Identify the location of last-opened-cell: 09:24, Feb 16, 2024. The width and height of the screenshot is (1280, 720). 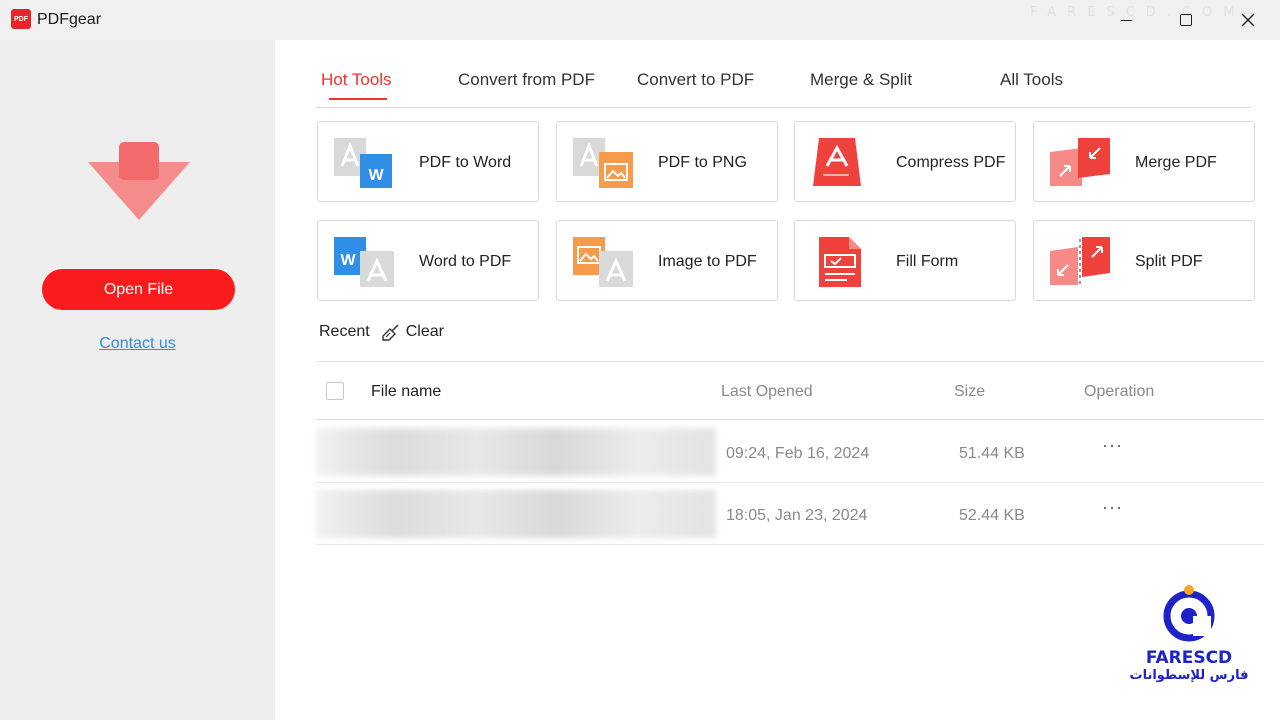
(798, 453).